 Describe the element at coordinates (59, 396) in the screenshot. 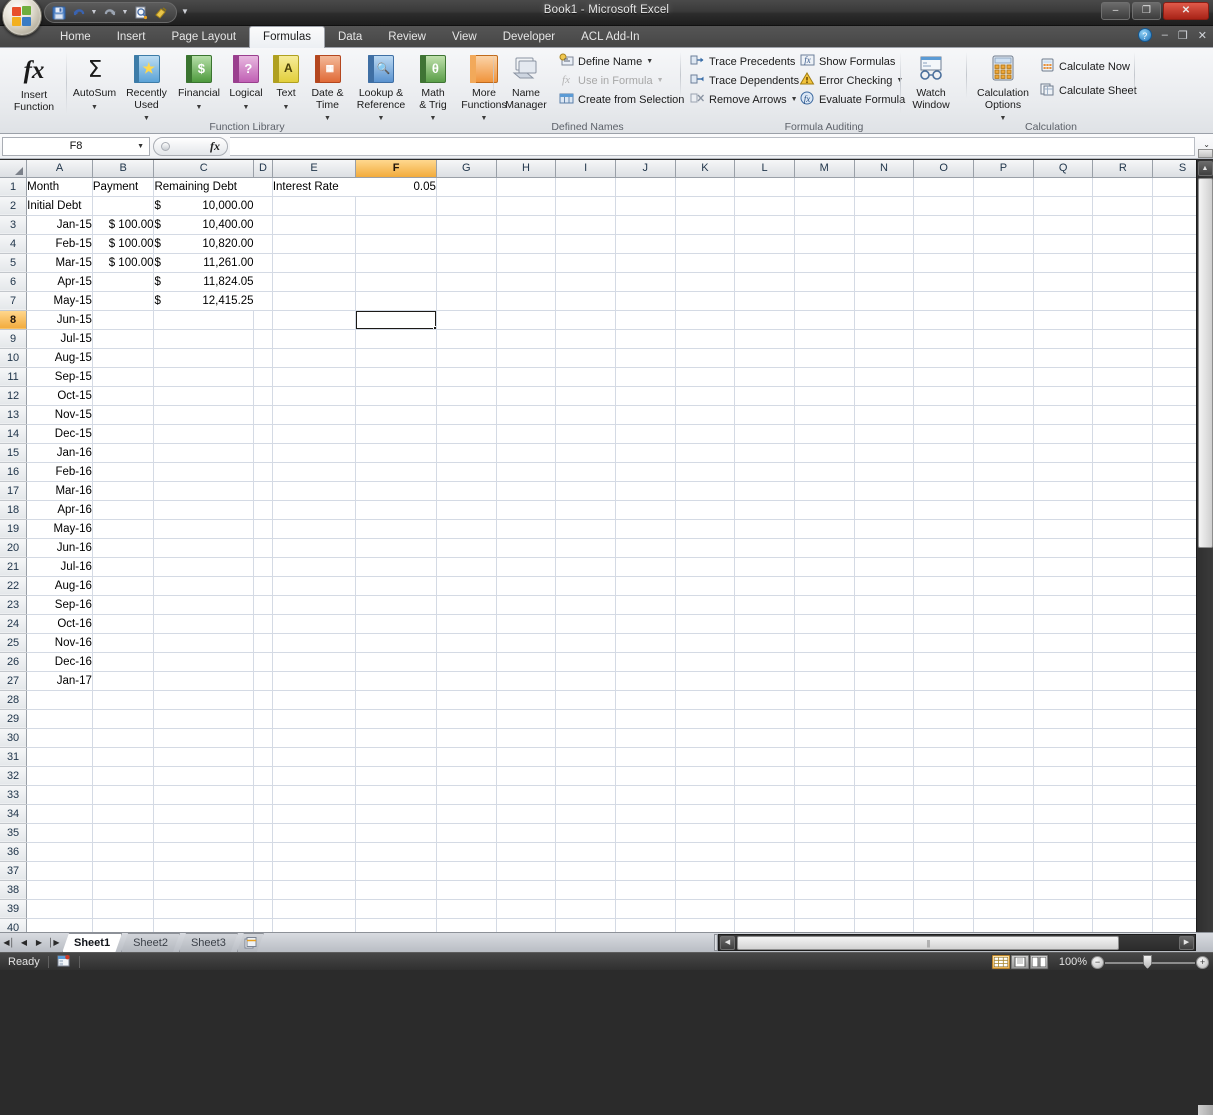

I see `cell-A12: Oct-15` at that location.